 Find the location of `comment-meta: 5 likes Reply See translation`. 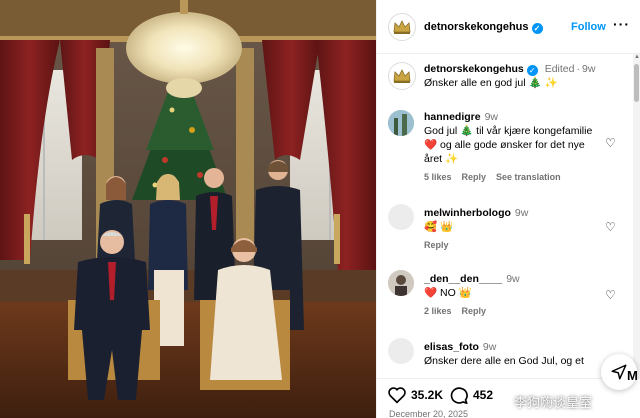

comment-meta: 5 likes Reply See translation is located at coordinates (509, 177).